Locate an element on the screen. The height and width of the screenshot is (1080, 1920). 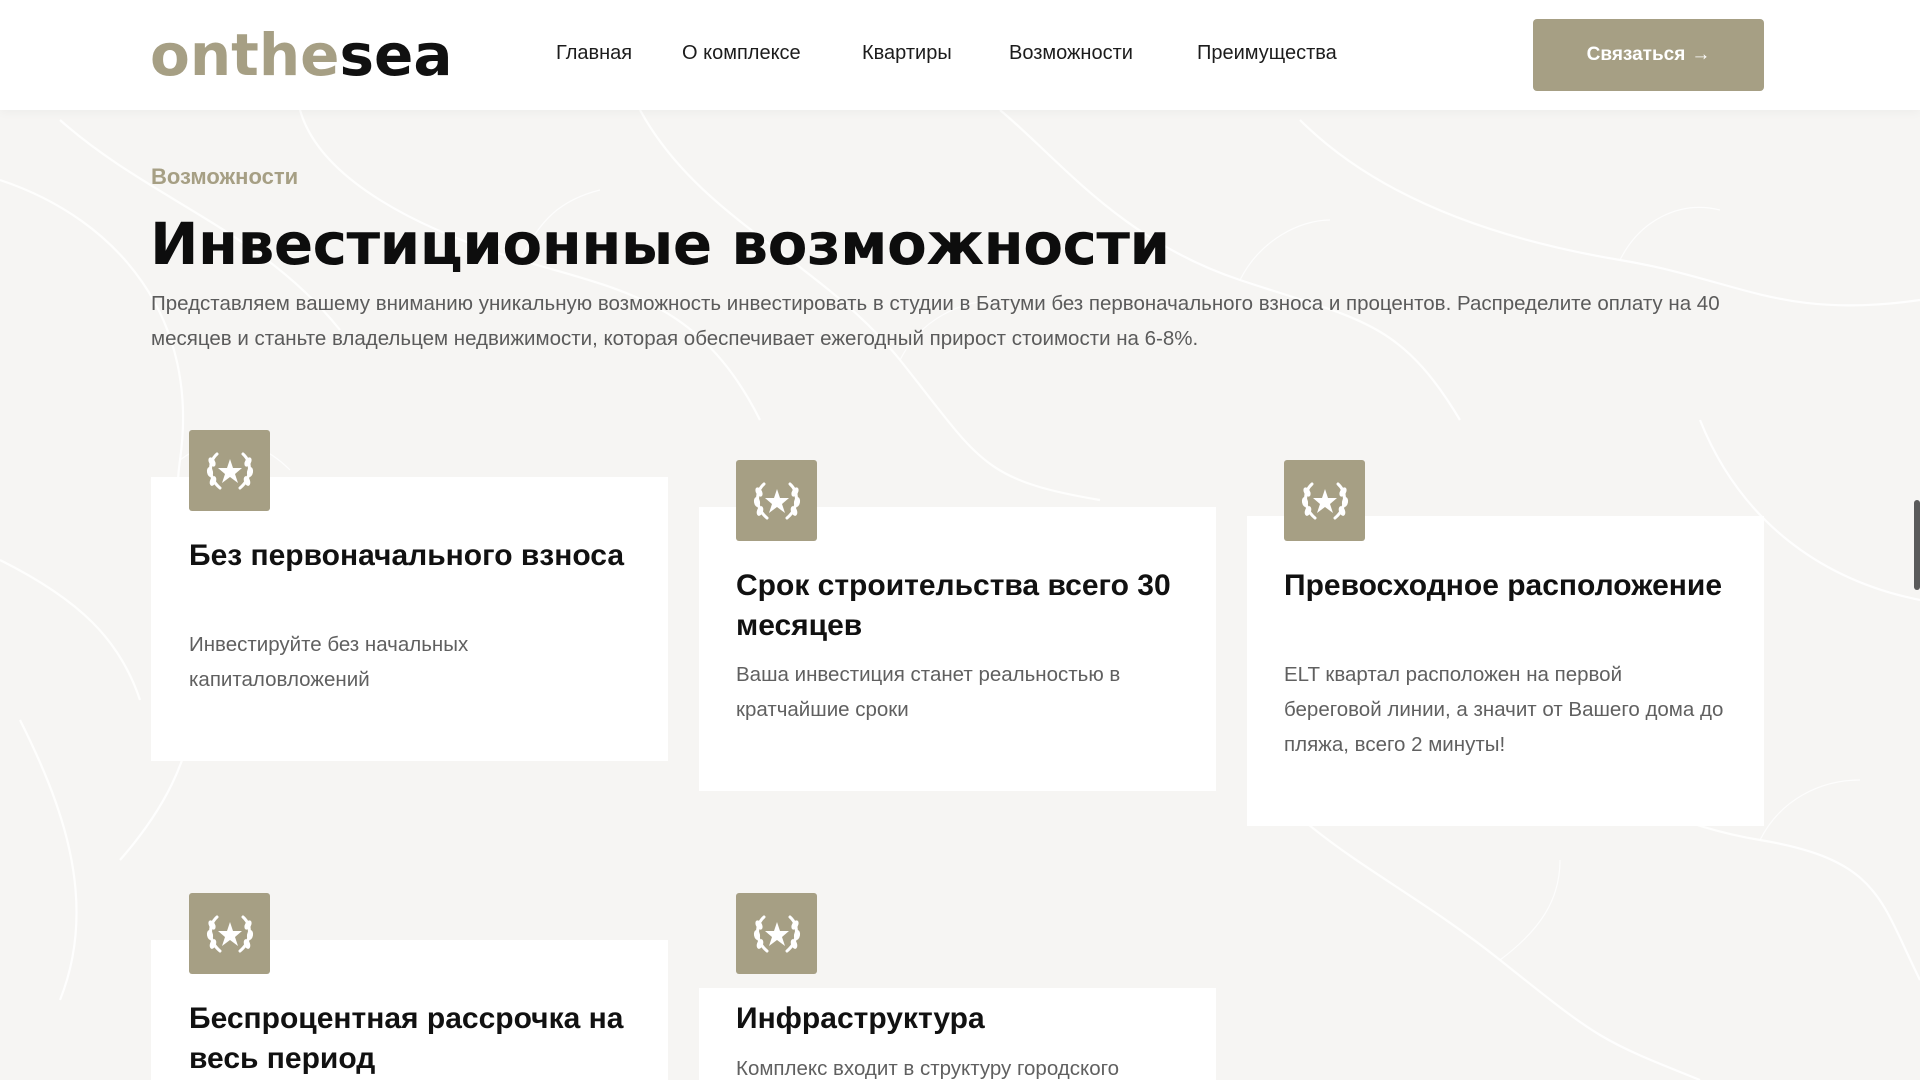
scrollbar-thumb is located at coordinates (1917, 545).